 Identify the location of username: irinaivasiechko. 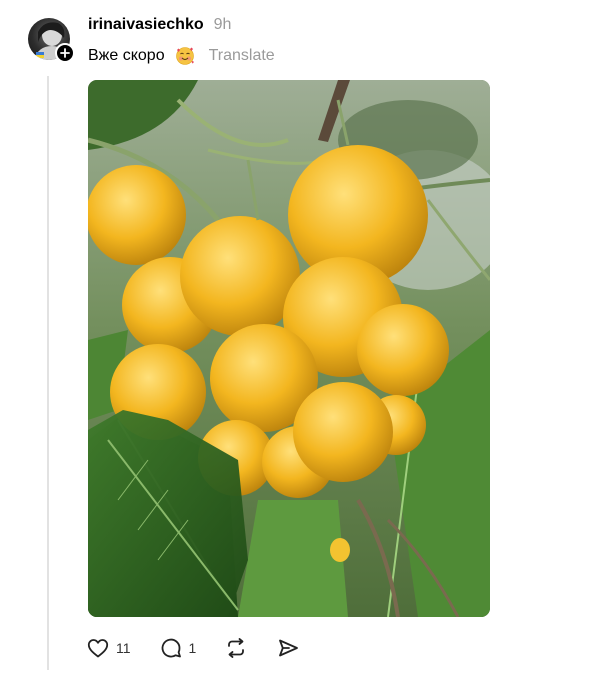
(146, 25).